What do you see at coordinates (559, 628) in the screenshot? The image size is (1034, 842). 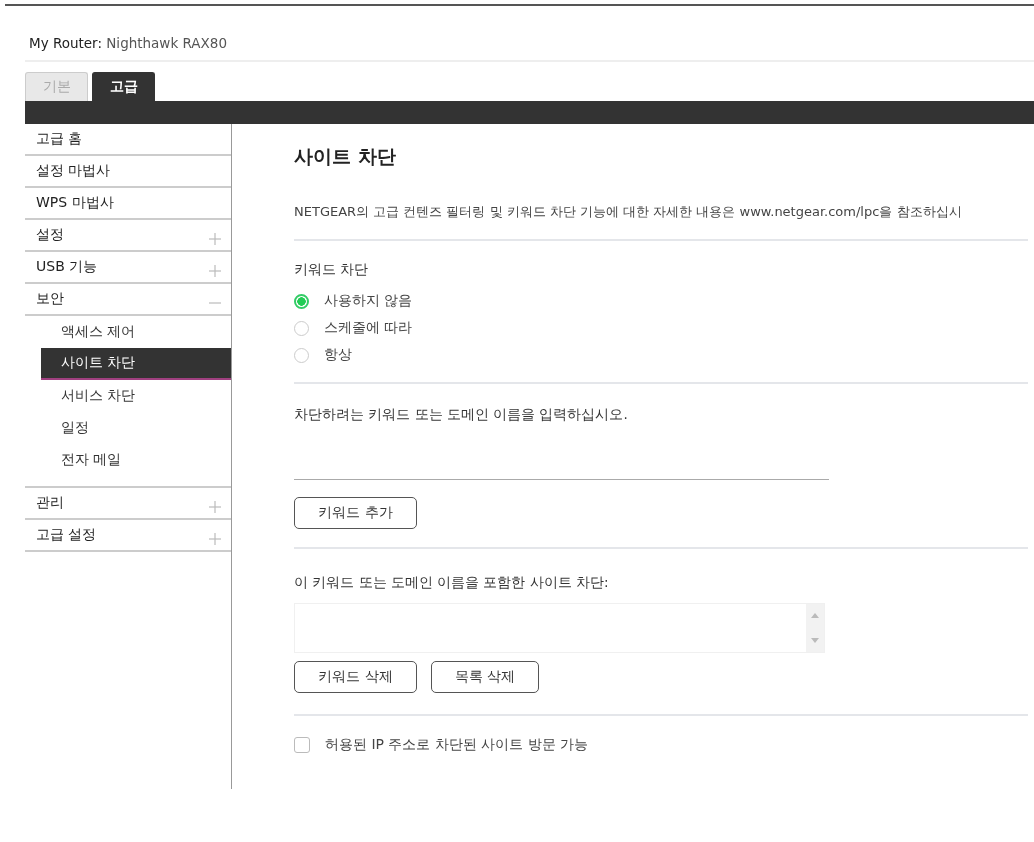 I see `keyword-list-box` at bounding box center [559, 628].